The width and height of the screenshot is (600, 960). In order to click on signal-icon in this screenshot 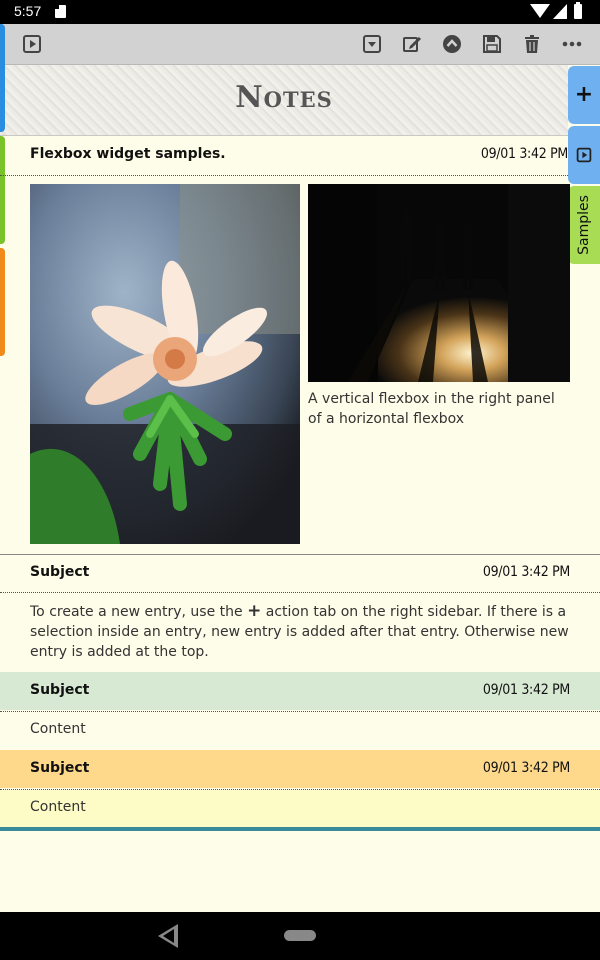, I will do `click(560, 11)`.